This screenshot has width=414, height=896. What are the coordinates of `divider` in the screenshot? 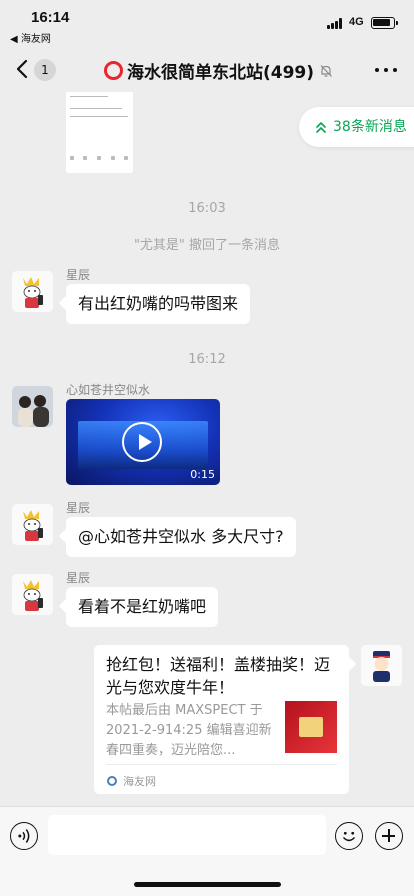 It's located at (221, 764).